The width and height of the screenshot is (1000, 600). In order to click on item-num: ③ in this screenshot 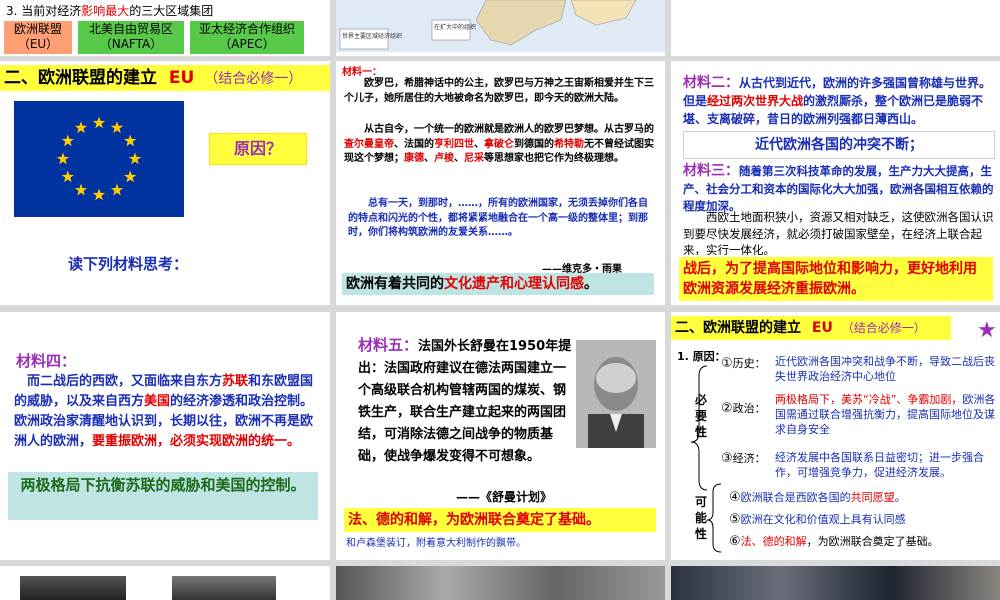, I will do `click(727, 458)`.